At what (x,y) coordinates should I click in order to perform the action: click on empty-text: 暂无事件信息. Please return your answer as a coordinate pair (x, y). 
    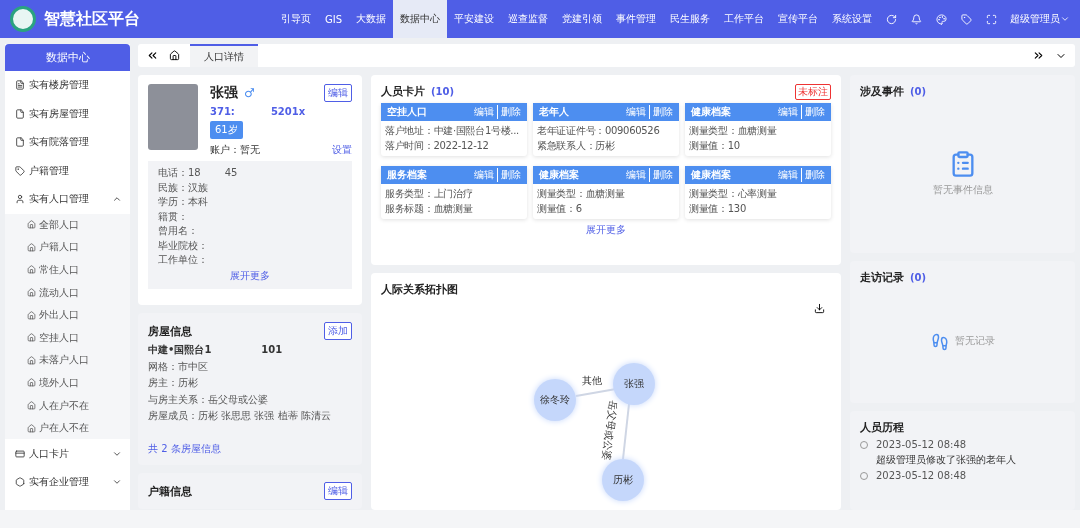
    Looking at the image, I should click on (962, 190).